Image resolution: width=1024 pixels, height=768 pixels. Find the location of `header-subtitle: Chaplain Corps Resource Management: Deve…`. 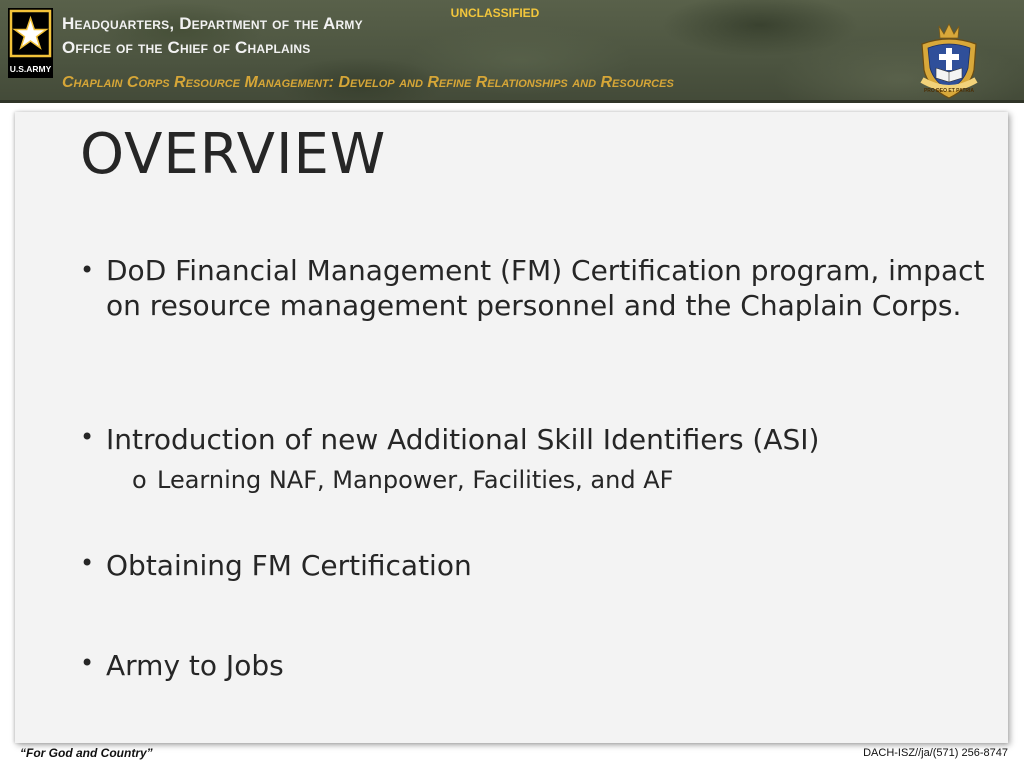

header-subtitle: Chaplain Corps Resource Management: Deve… is located at coordinates (368, 82).